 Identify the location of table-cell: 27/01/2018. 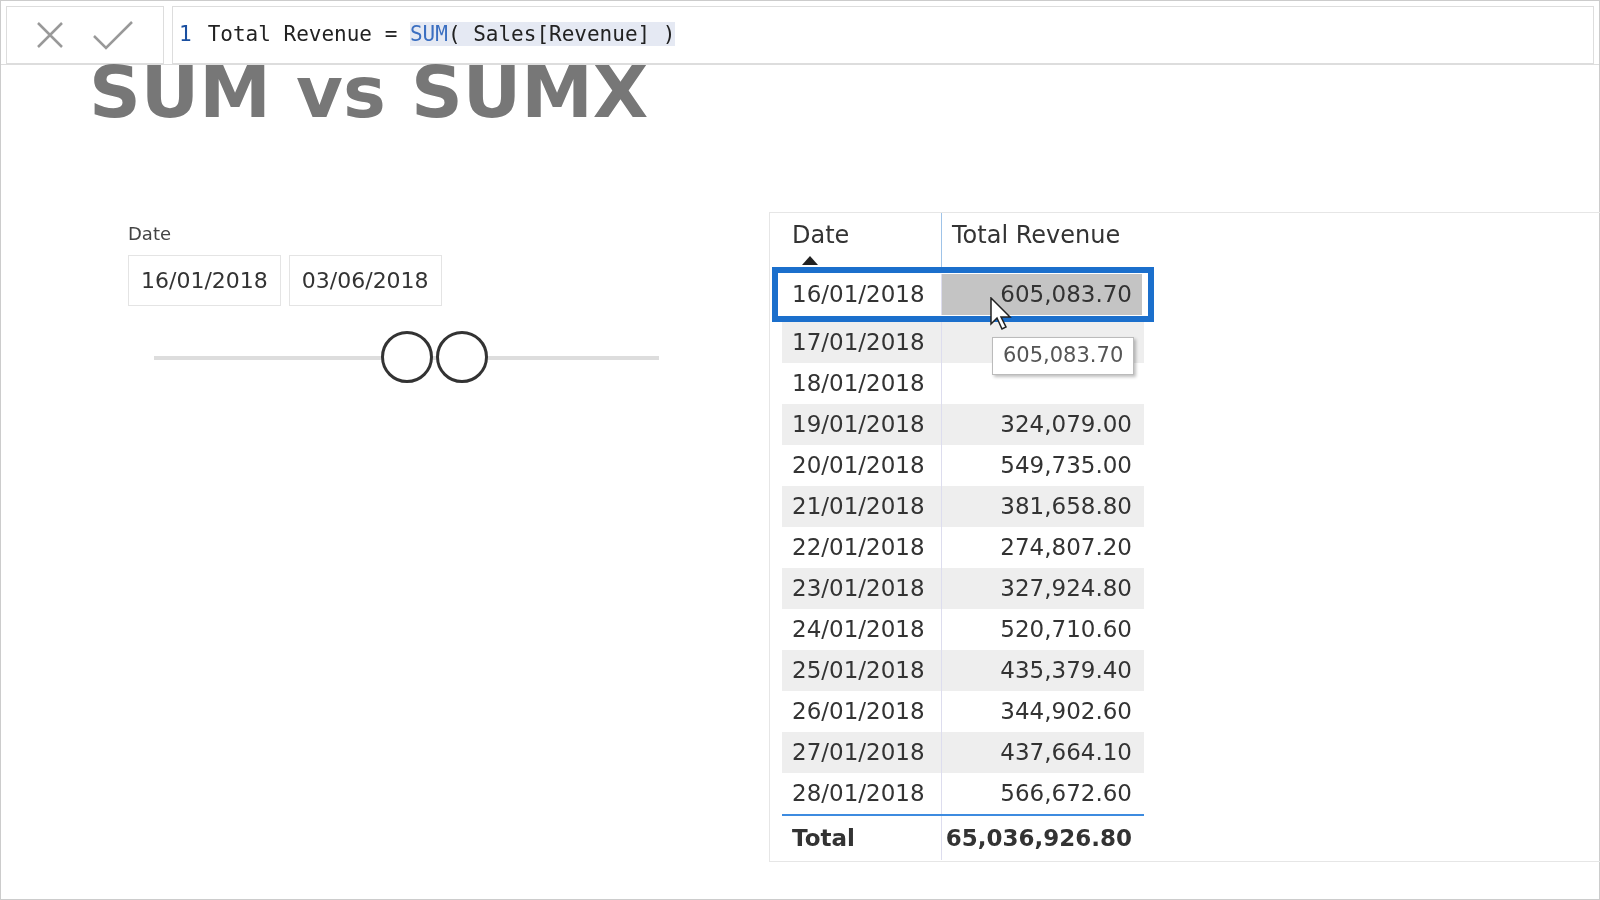
(862, 753).